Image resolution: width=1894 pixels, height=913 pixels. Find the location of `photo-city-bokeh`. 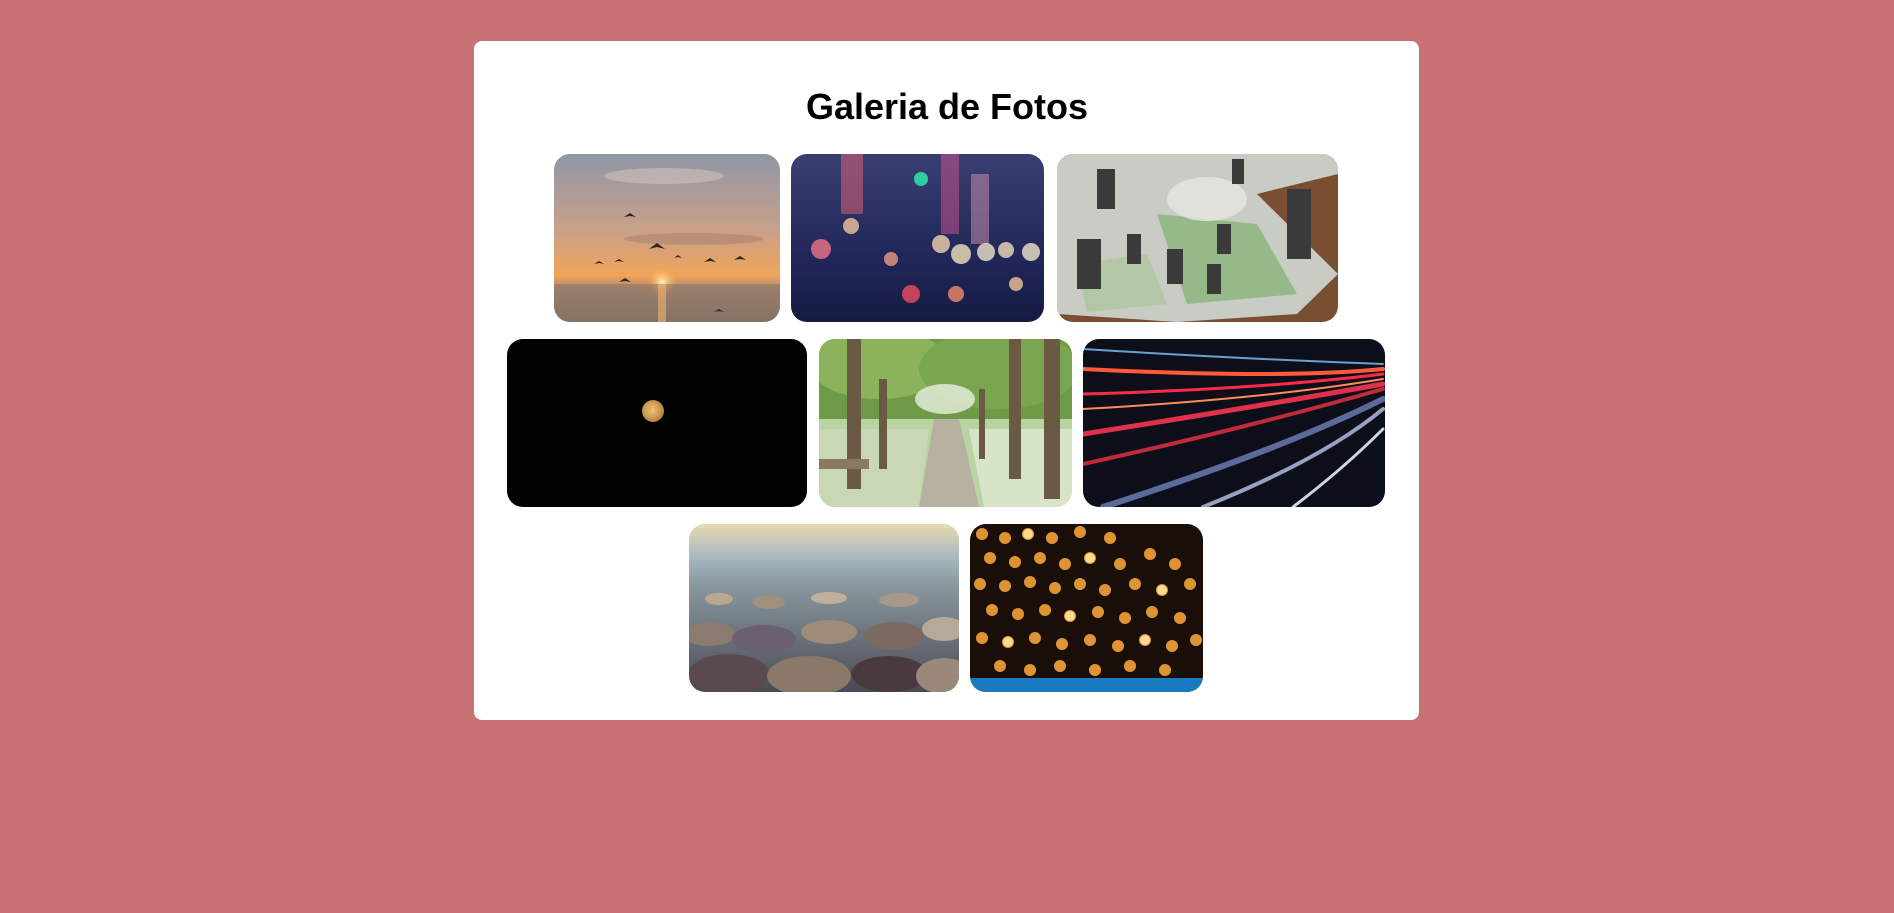

photo-city-bokeh is located at coordinates (917, 238).